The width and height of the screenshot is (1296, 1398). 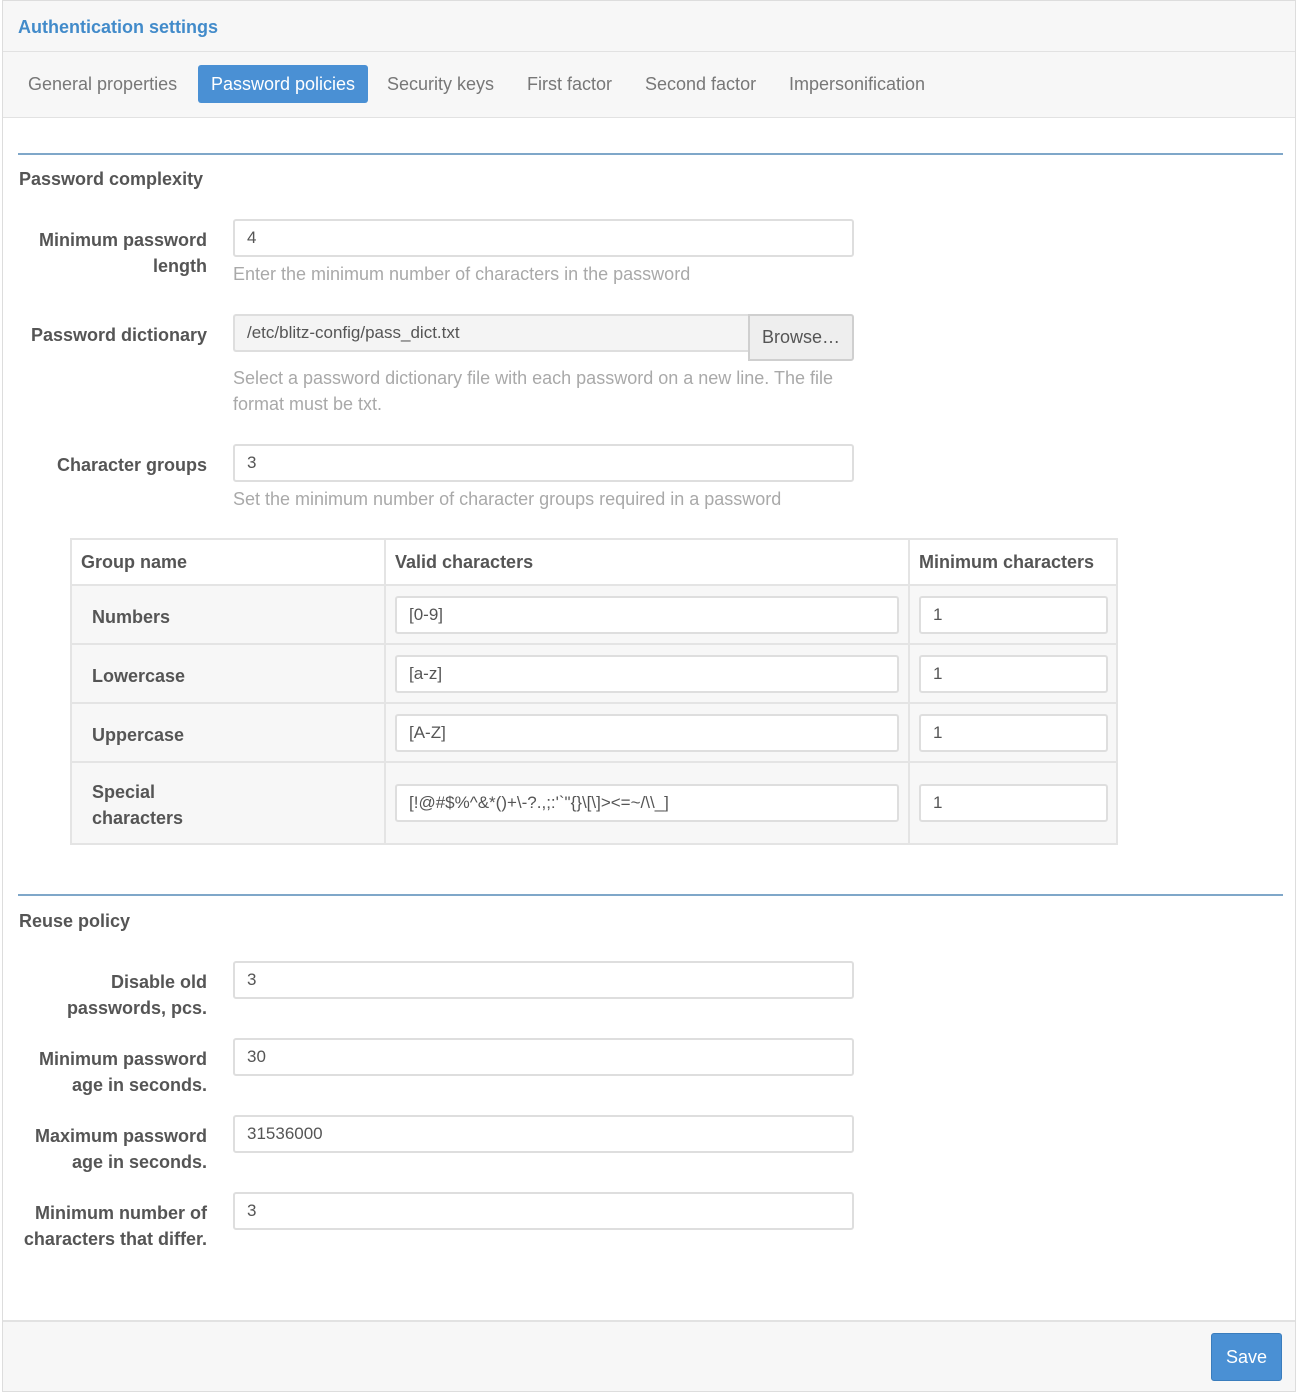 I want to click on column-header-minimum-characters: Minimum characters, so click(x=1007, y=562).